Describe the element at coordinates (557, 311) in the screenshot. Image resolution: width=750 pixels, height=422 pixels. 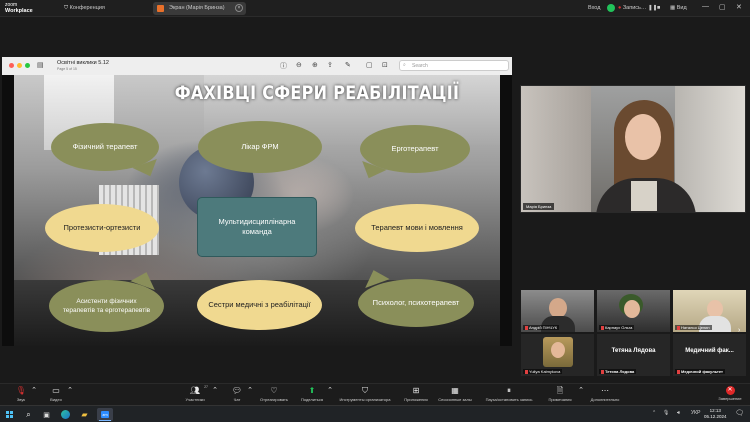
I see `participant-tile: Андрій ПІНЧУК` at that location.